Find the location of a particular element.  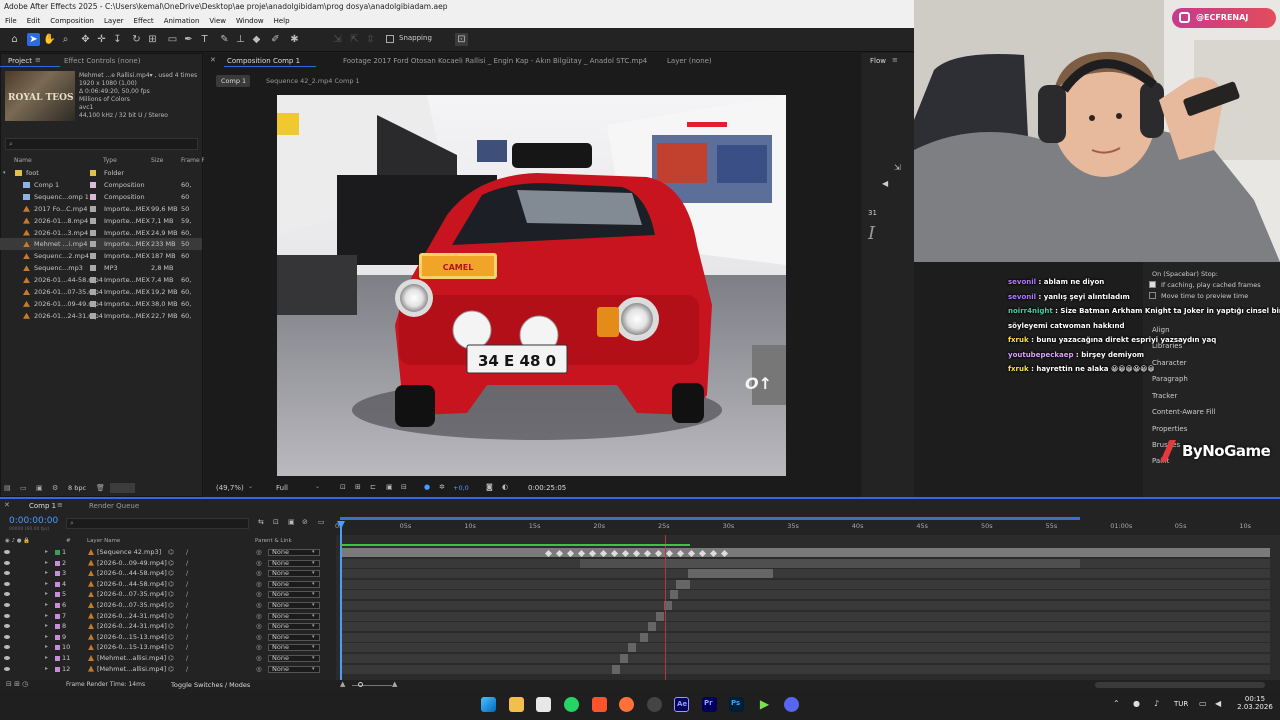

menu-file: File is located at coordinates (11, 21).